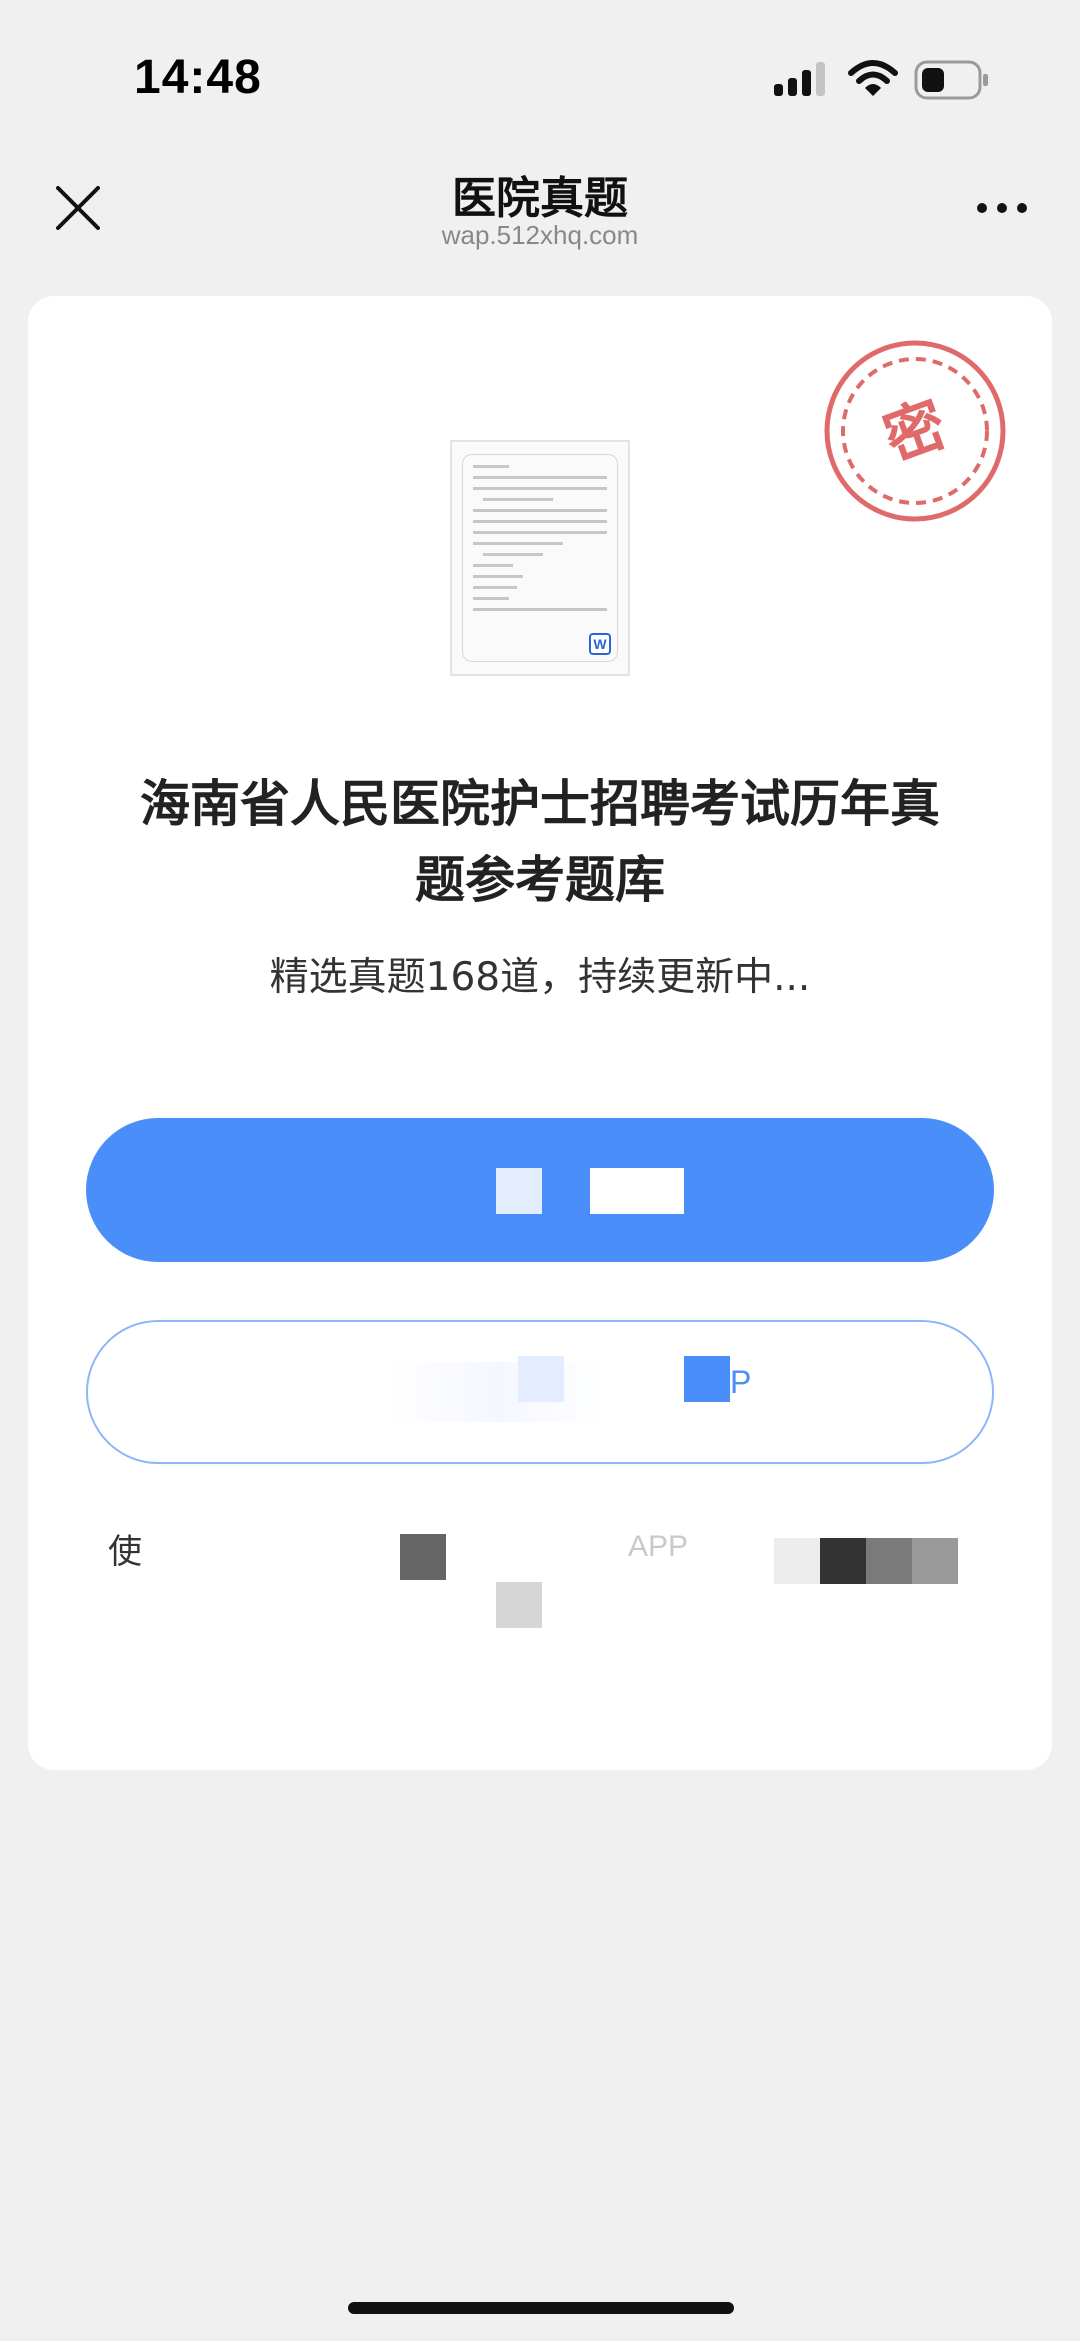  Describe the element at coordinates (799, 79) in the screenshot. I see `signal-icon` at that location.